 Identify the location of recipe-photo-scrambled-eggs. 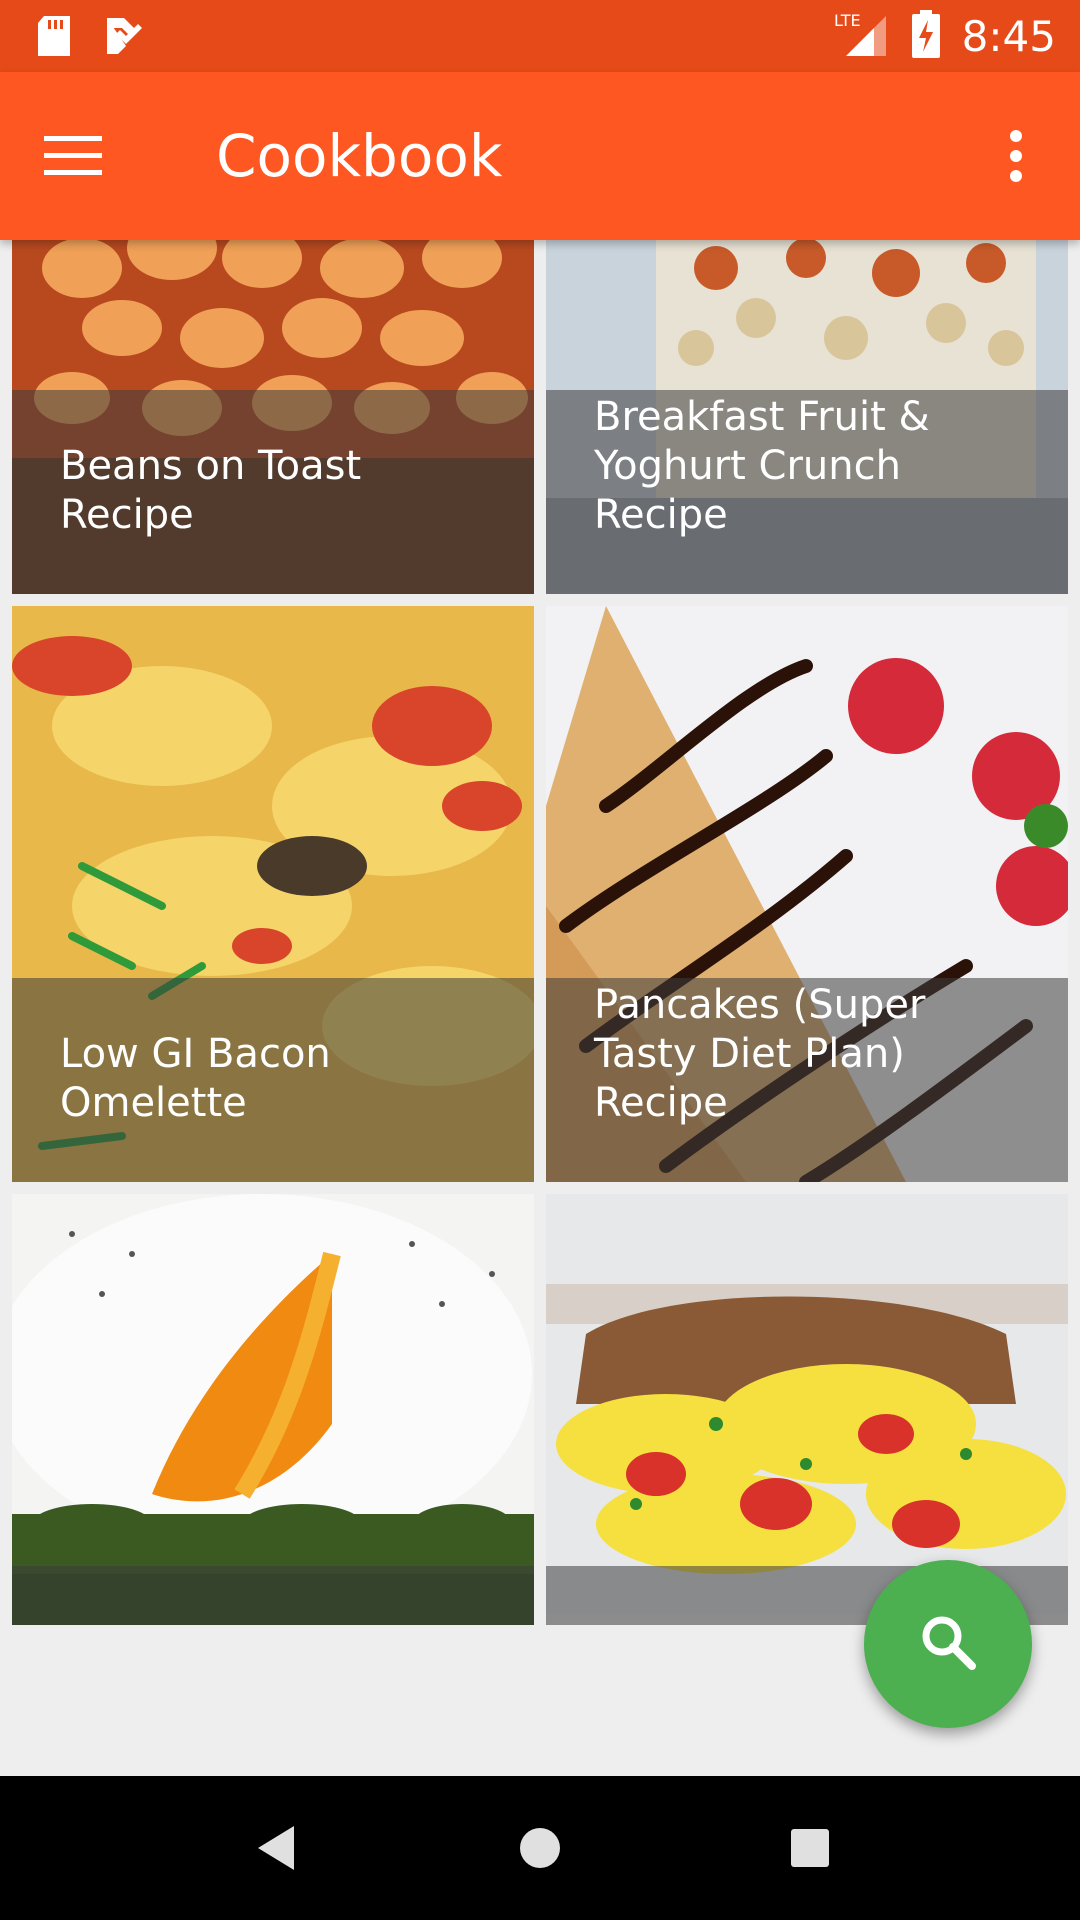
(807, 1409).